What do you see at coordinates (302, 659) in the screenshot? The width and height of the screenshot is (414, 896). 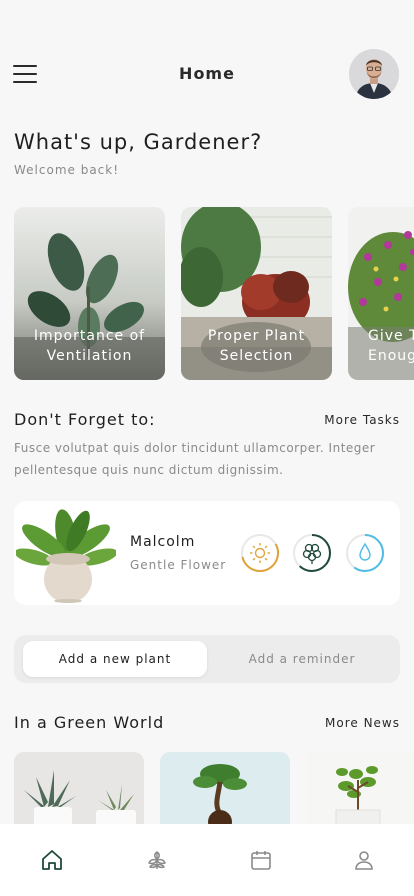 I see `add-reminder-button: Add a reminder` at bounding box center [302, 659].